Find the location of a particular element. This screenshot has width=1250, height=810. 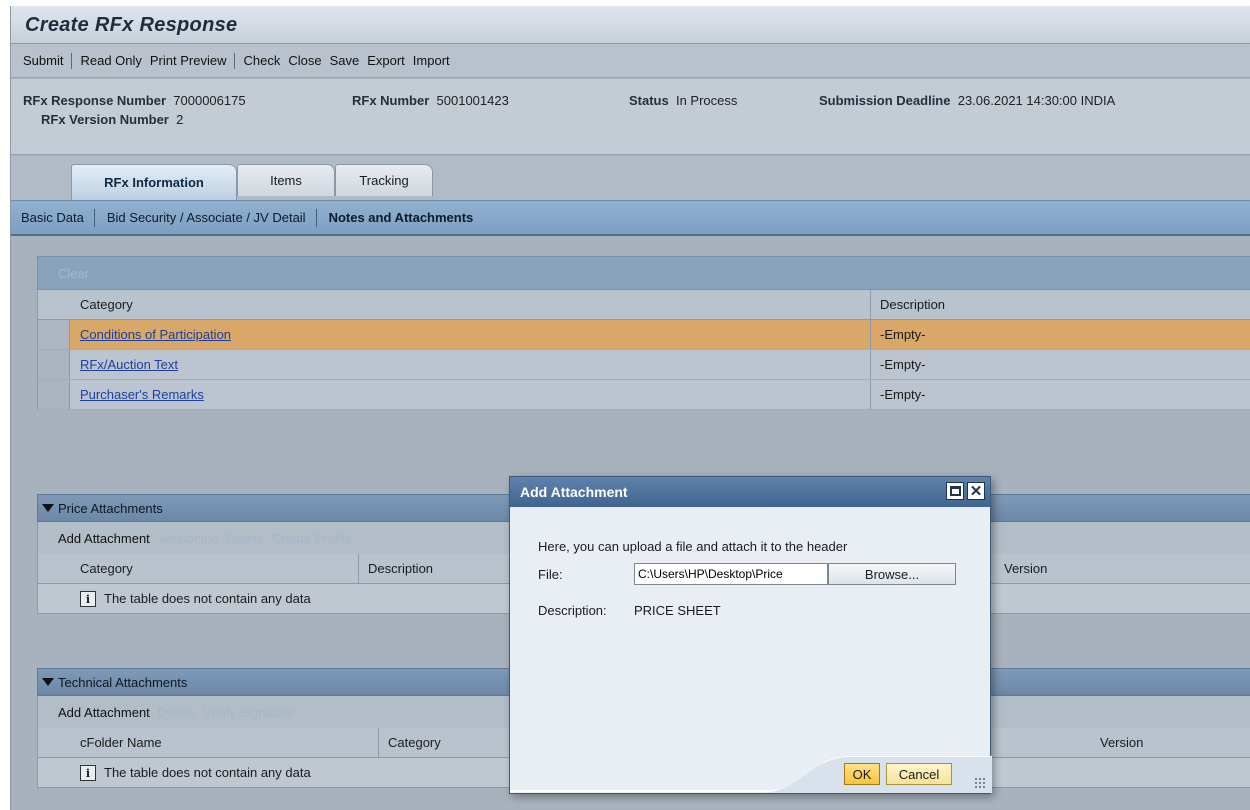

export-button: Export is located at coordinates (386, 60).